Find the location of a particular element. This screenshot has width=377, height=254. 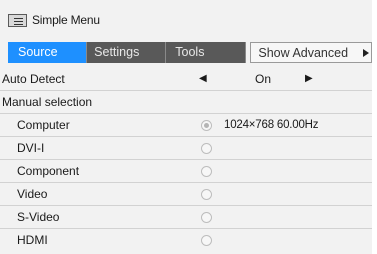

manual-selection-label: Manual selection is located at coordinates (47, 102).